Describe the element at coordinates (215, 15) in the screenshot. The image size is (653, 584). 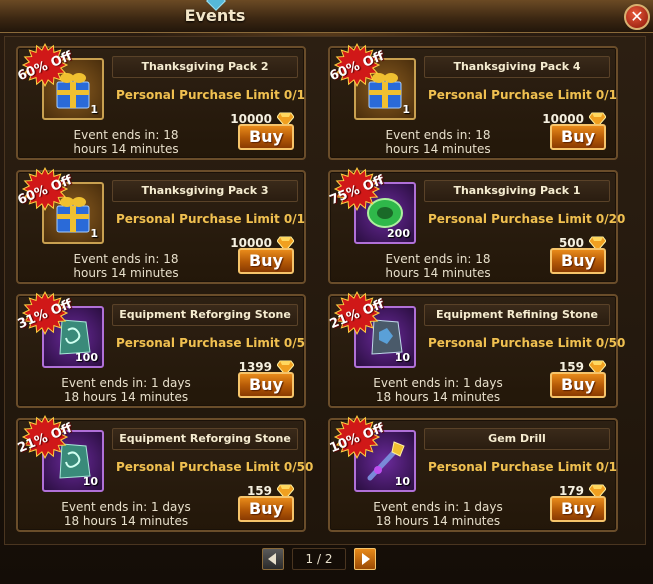
I see `page-title: Events` at that location.